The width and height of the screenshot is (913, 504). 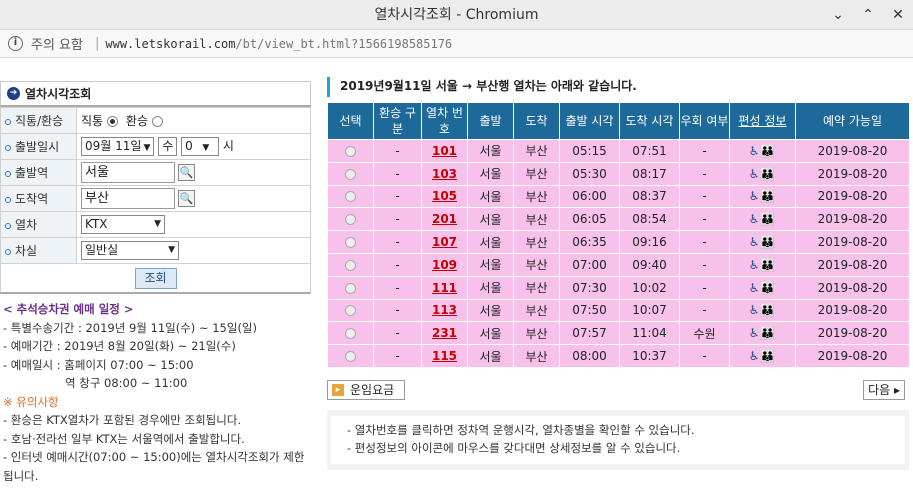 I want to click on info-icon: i, so click(x=15, y=43).